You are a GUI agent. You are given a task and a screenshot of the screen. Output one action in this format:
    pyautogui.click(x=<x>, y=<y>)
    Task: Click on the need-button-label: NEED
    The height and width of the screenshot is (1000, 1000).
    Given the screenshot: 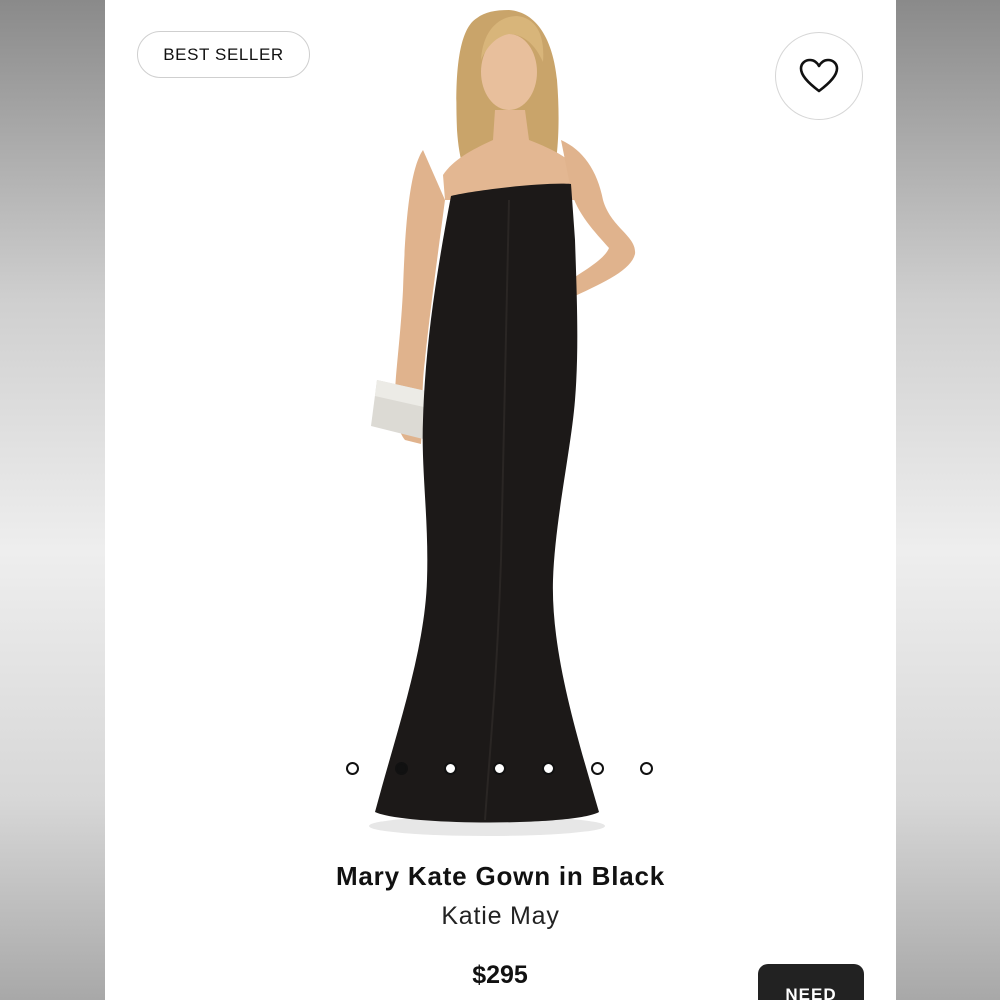 What is the action you would take?
    pyautogui.click(x=811, y=992)
    